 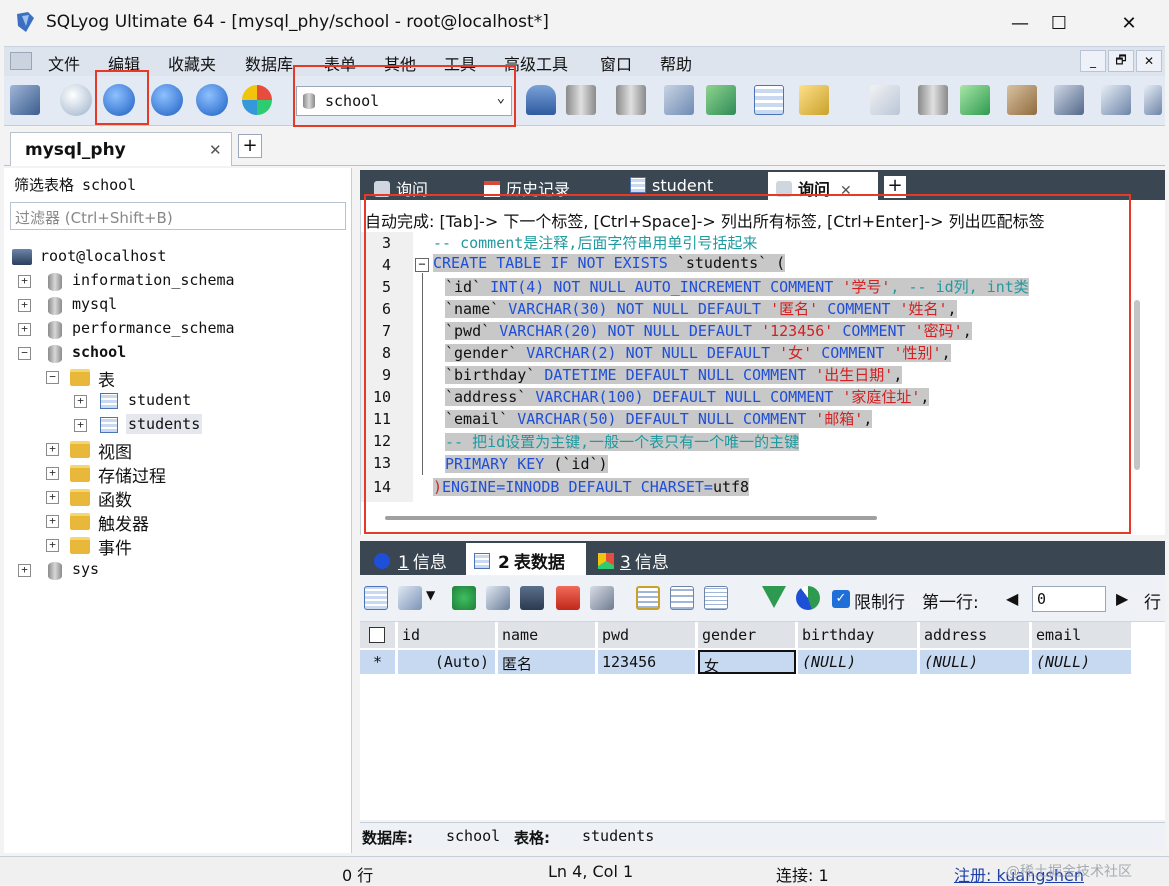 What do you see at coordinates (1116, 100) in the screenshot?
I see `notifications-icon` at bounding box center [1116, 100].